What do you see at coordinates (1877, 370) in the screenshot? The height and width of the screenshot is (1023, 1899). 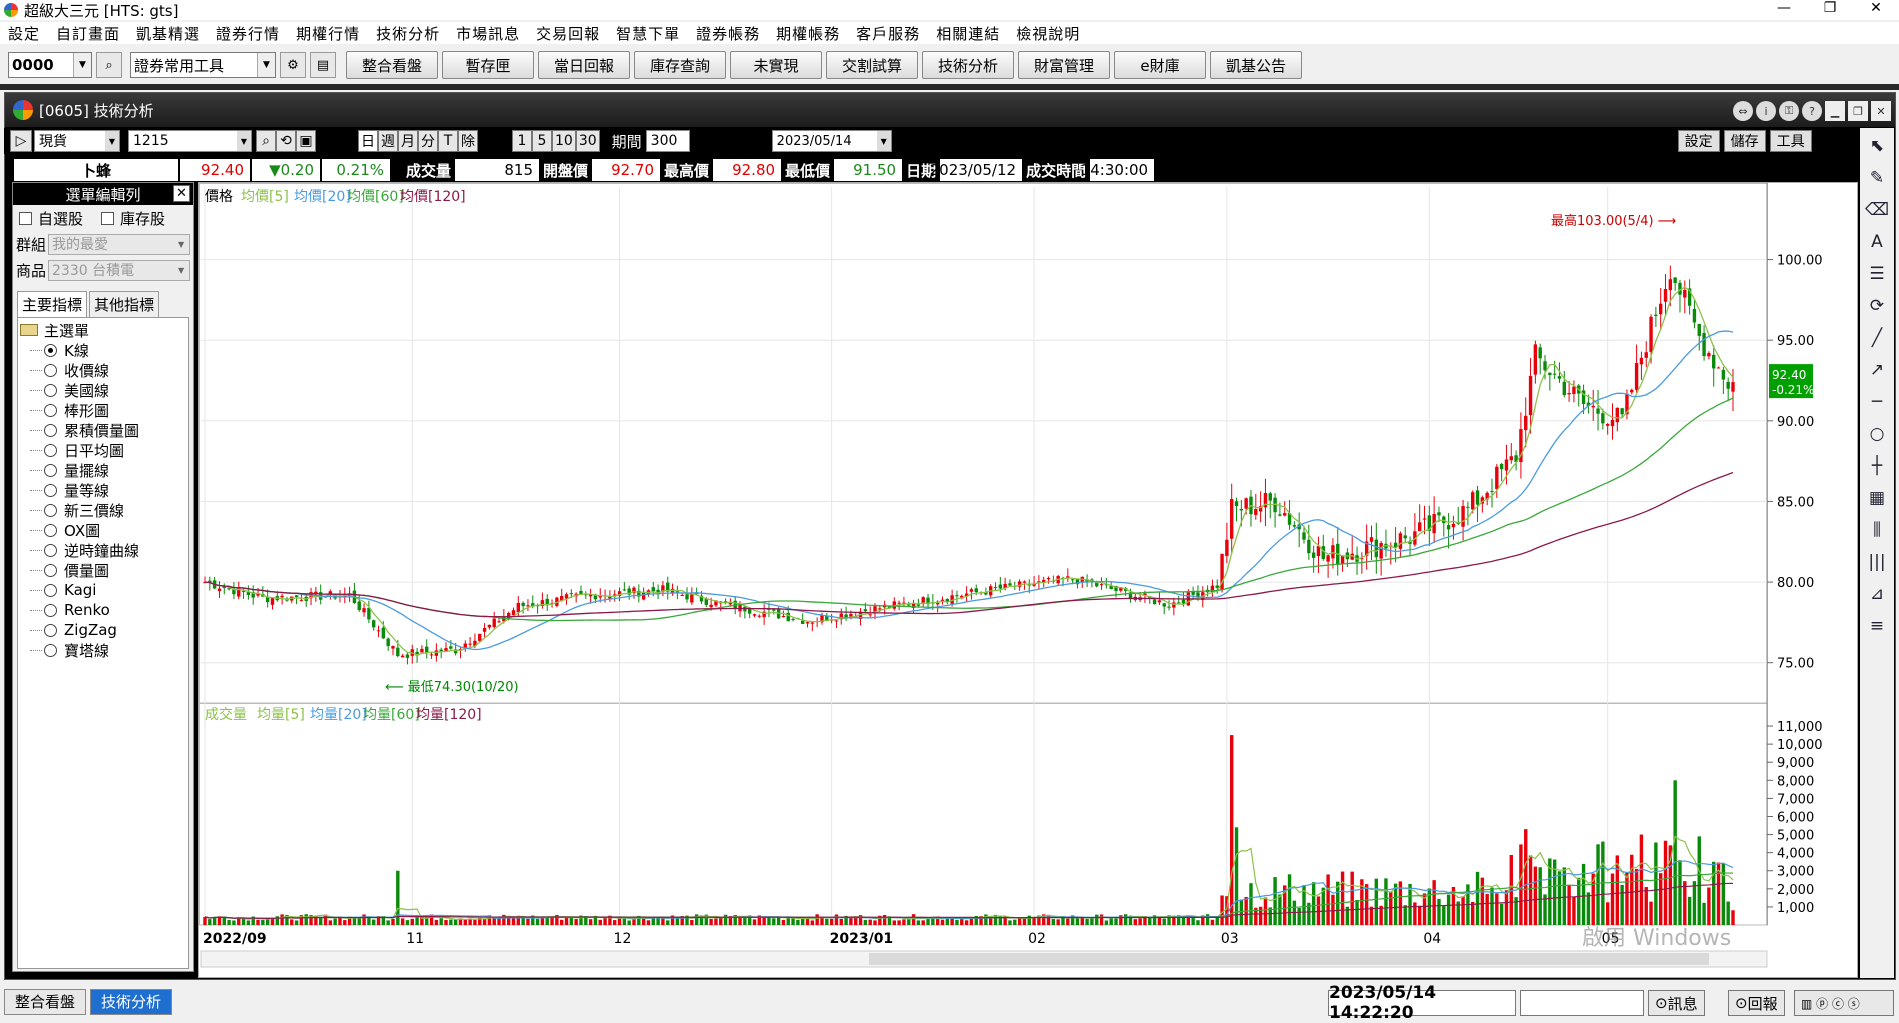 I see `draw-tool-icon: ↗` at bounding box center [1877, 370].